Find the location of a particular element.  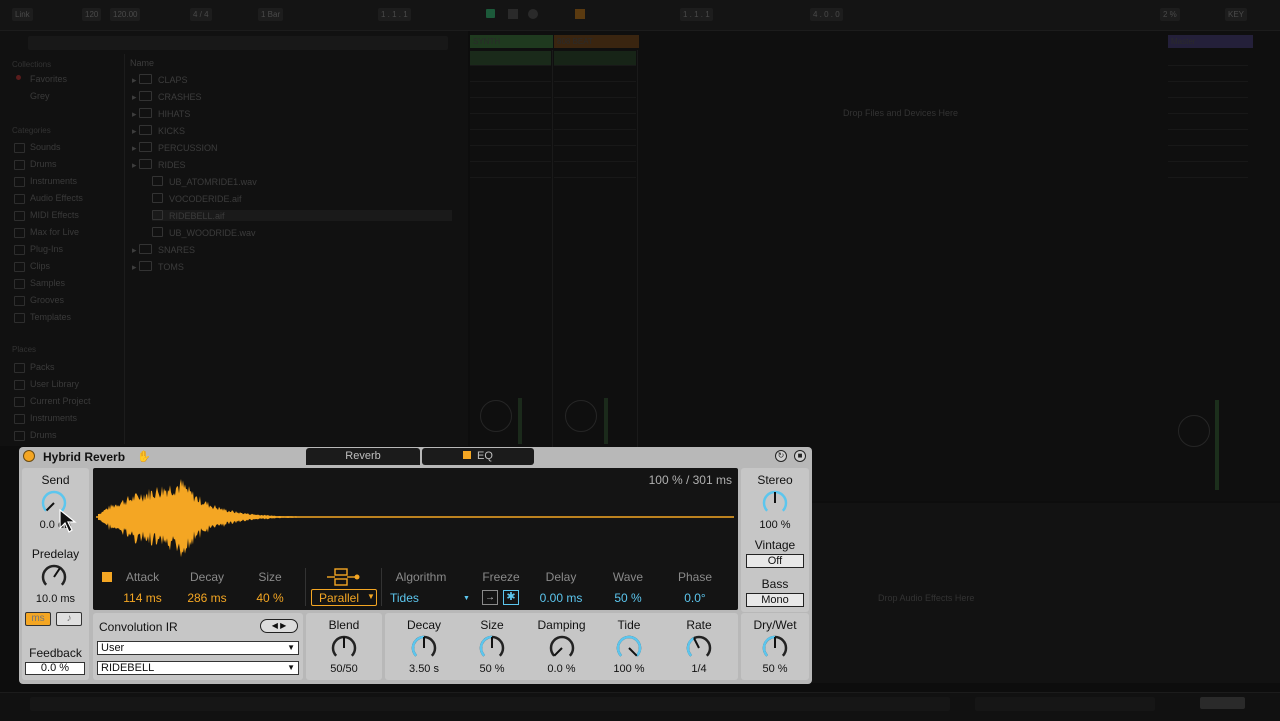

sidebar-item-favorites: Favorites is located at coordinates (48, 79).